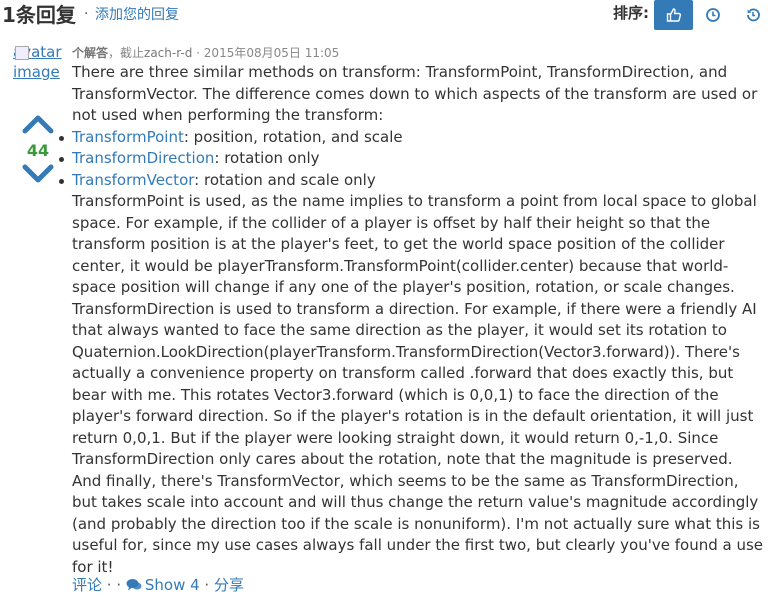 This screenshot has width=784, height=603. I want to click on add-reply-link: 添加您的回复, so click(137, 15).